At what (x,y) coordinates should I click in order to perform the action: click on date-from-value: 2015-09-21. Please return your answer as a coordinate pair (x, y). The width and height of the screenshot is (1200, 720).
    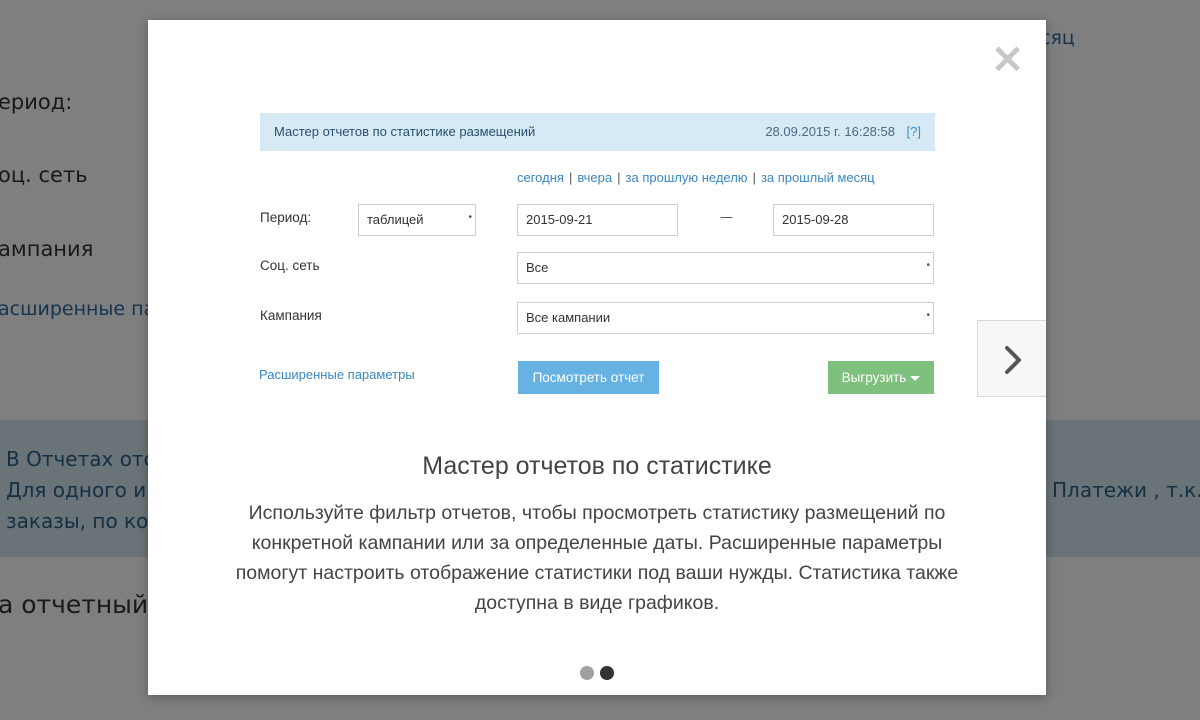
    Looking at the image, I should click on (559, 219).